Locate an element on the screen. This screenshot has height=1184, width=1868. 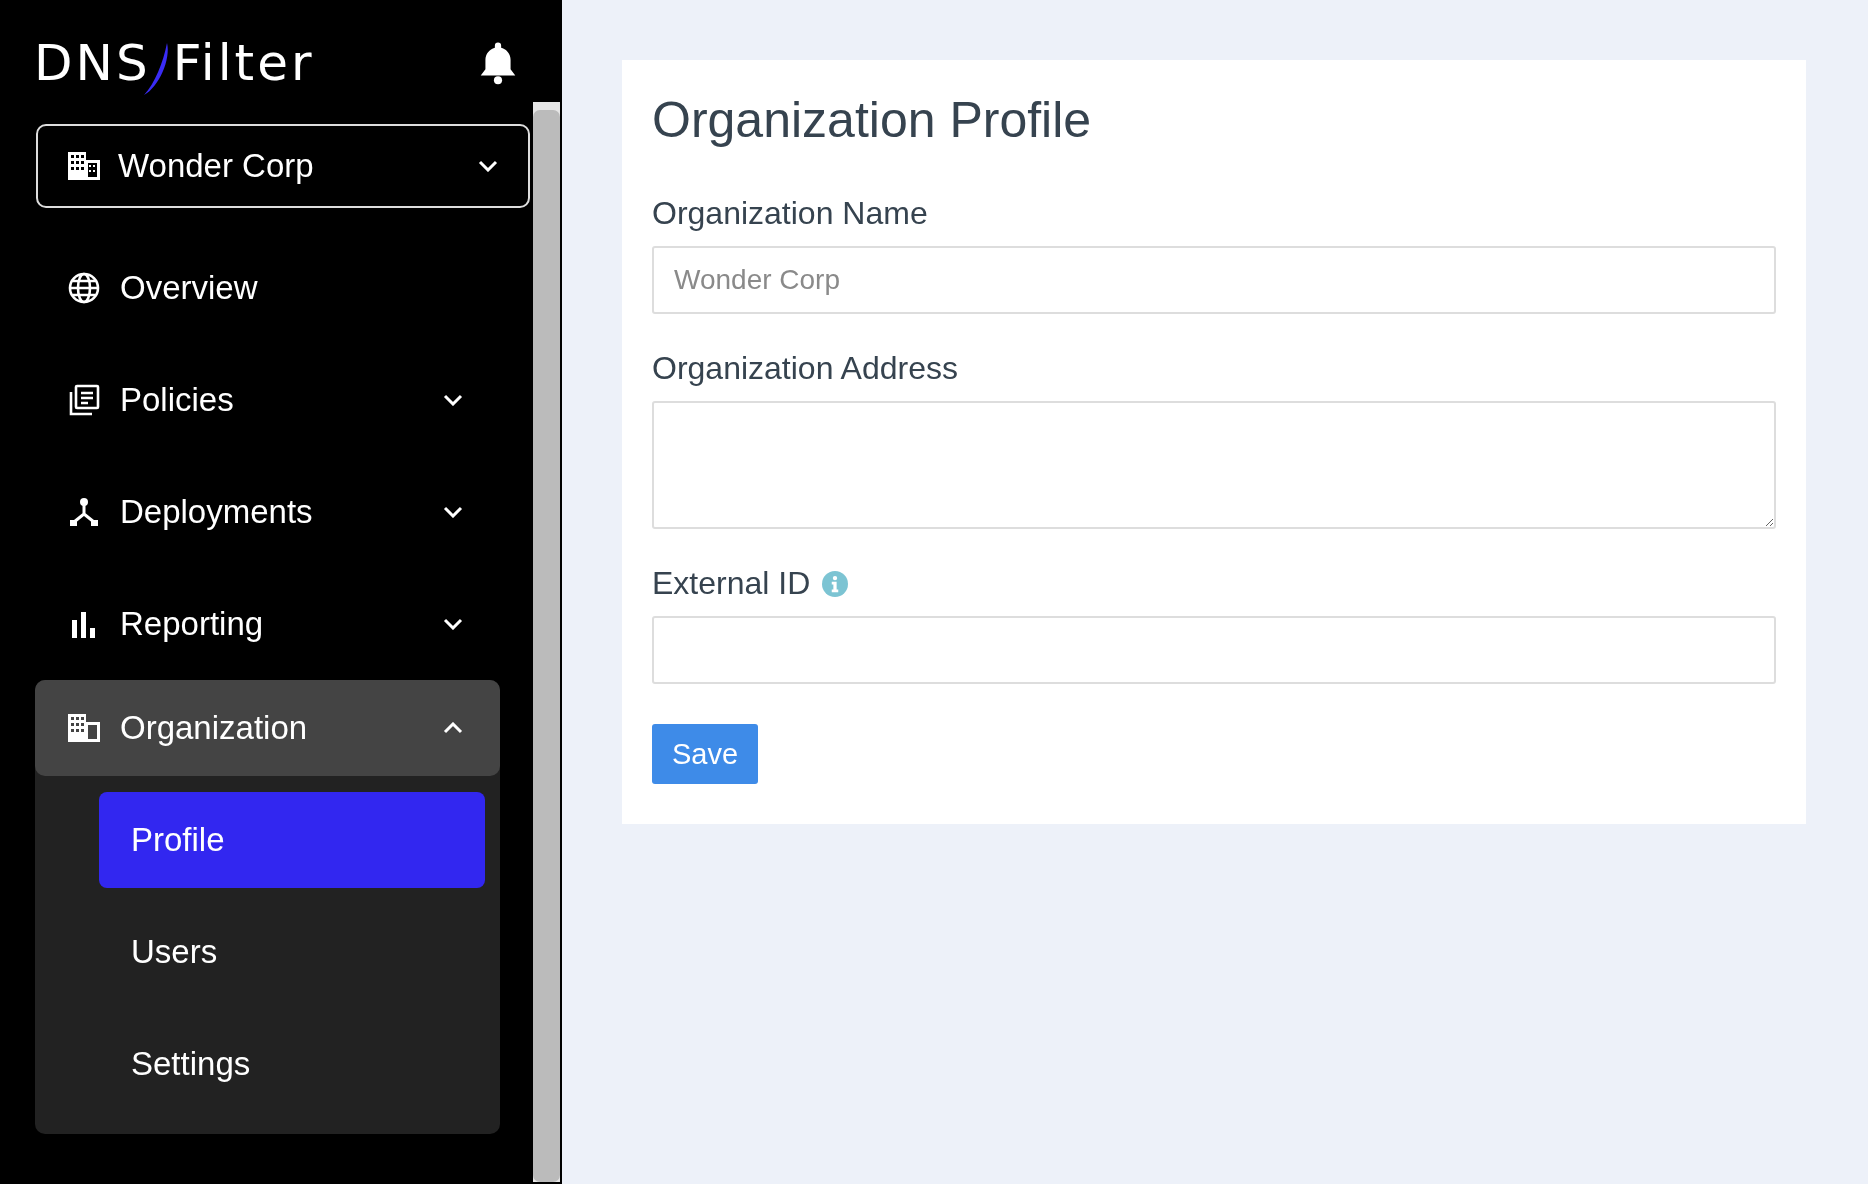
sidebar-item: Reporting is located at coordinates (267, 624).